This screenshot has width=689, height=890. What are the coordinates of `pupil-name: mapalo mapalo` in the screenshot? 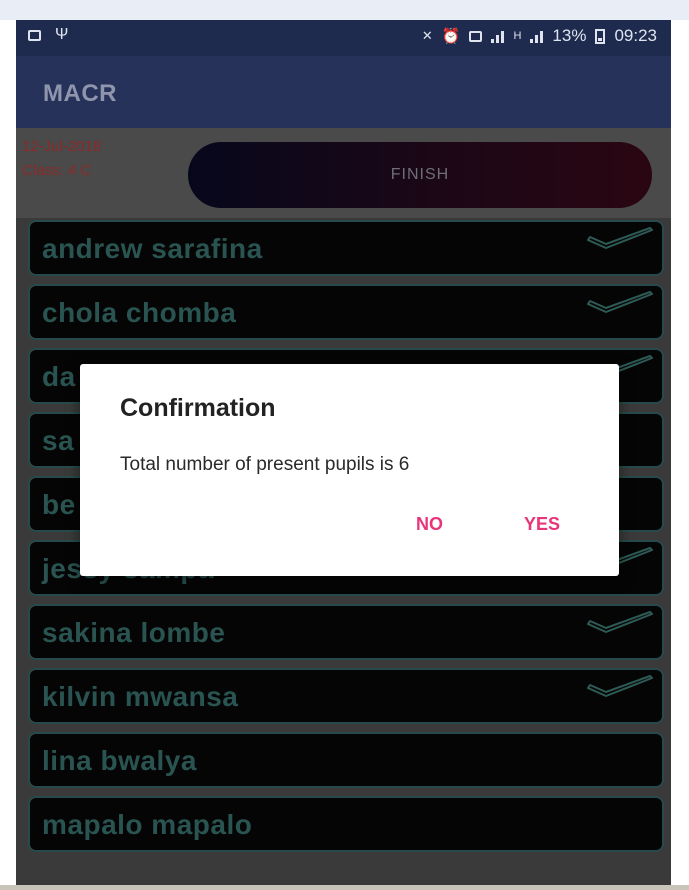 It's located at (147, 824).